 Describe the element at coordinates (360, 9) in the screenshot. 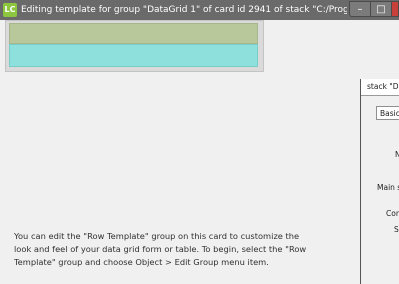

I see `minimize-button: –` at that location.